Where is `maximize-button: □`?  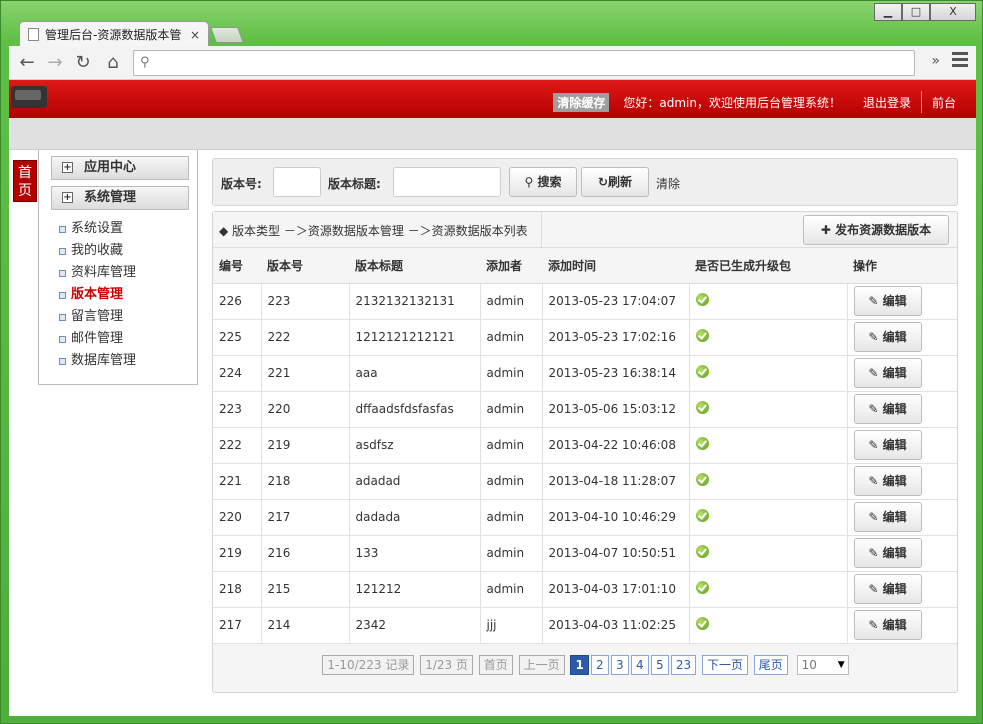
maximize-button: □ is located at coordinates (916, 12).